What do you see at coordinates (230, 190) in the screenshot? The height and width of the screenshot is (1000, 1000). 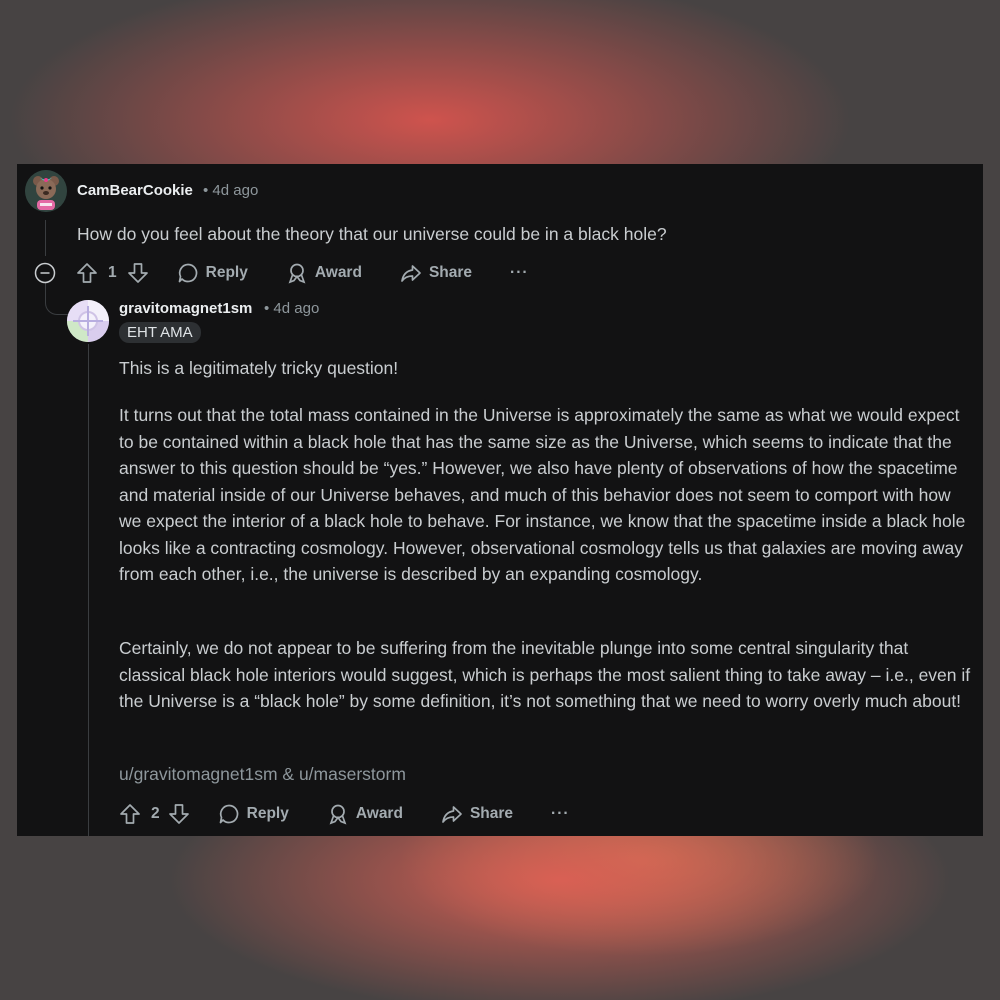 I see `comment-timestamp: • 4d ago` at bounding box center [230, 190].